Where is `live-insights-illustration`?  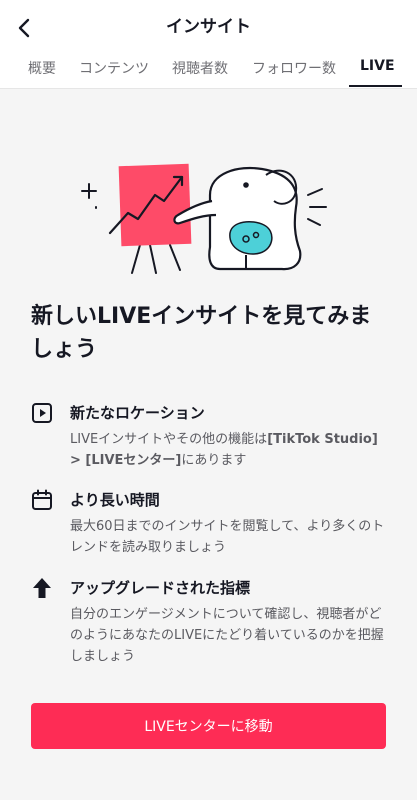
live-insights-illustration is located at coordinates (204, 218).